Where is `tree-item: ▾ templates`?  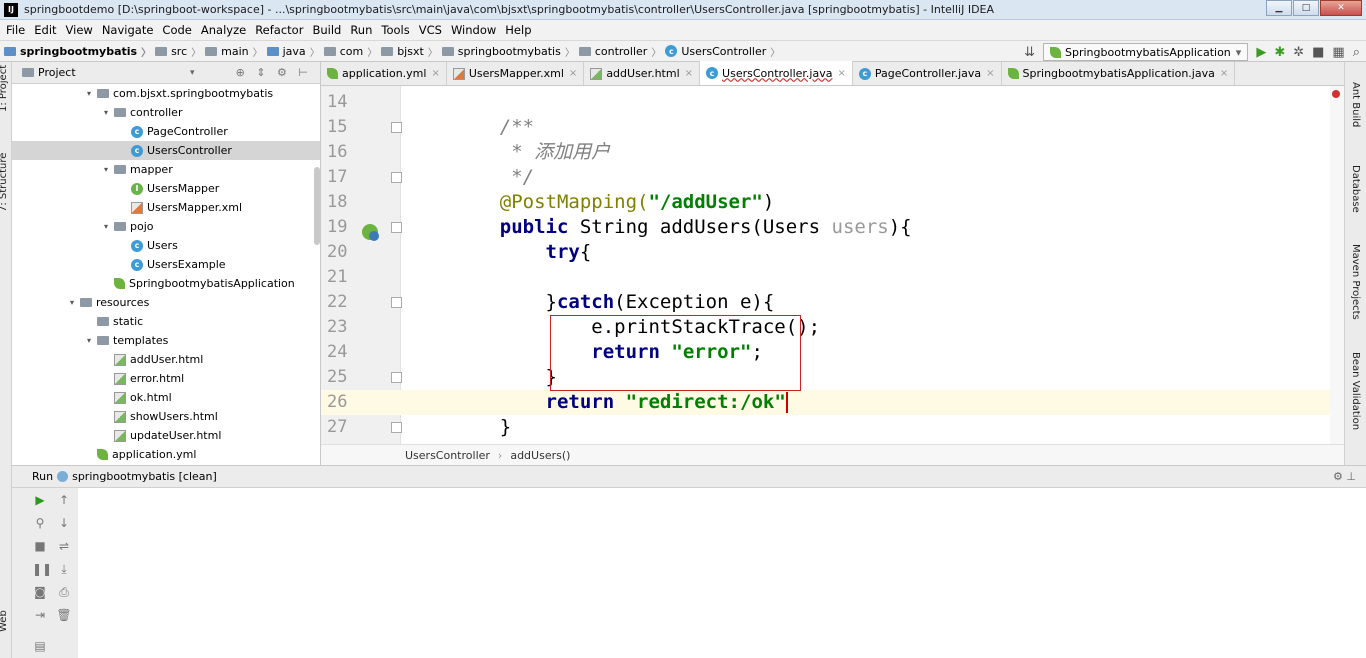
tree-item: ▾ templates is located at coordinates (166, 340).